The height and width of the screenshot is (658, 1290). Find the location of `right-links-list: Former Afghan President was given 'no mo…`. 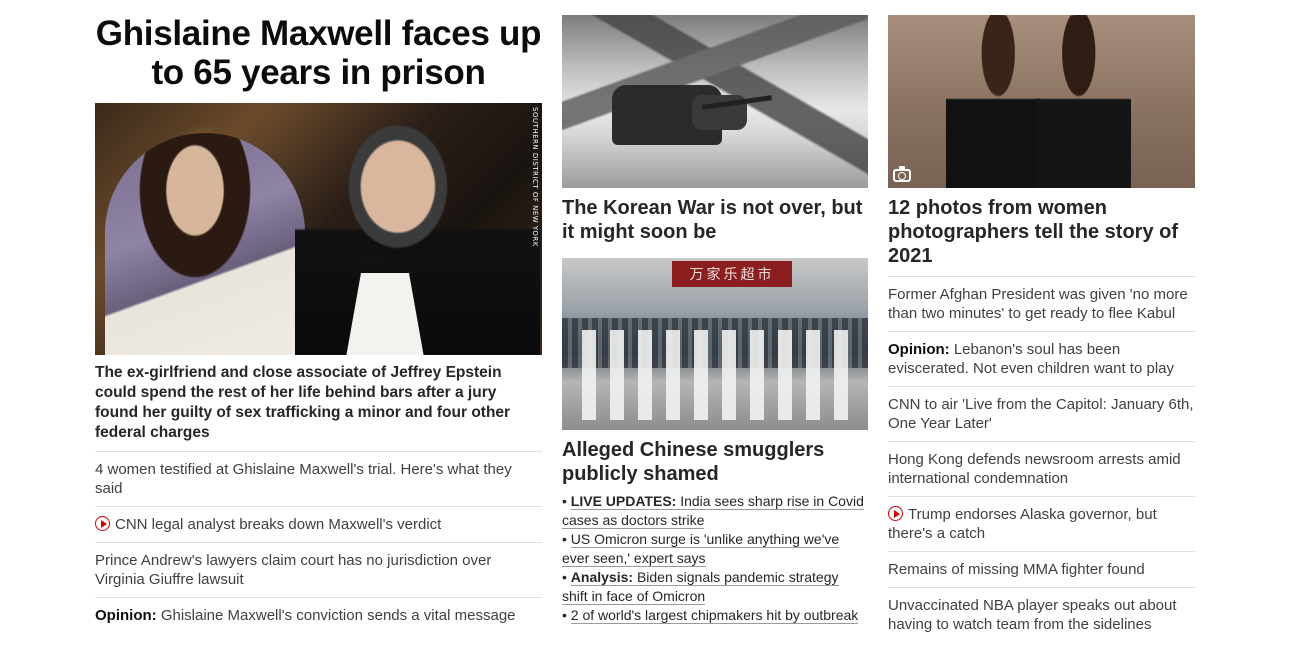

right-links-list: Former Afghan President was given 'no mo… is located at coordinates (1041, 459).